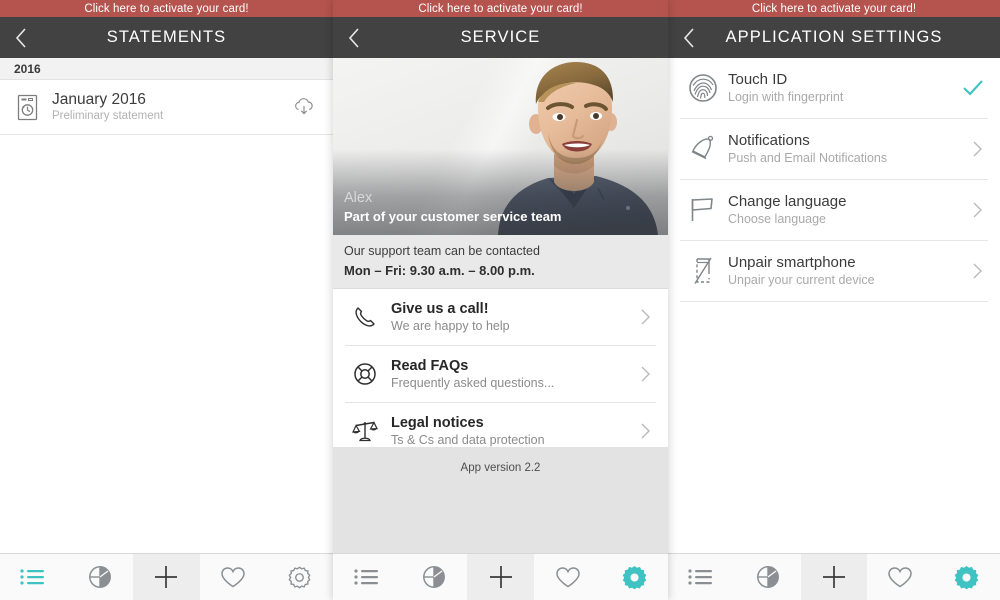  What do you see at coordinates (500, 468) in the screenshot?
I see `app-version-label: App version 2.2` at bounding box center [500, 468].